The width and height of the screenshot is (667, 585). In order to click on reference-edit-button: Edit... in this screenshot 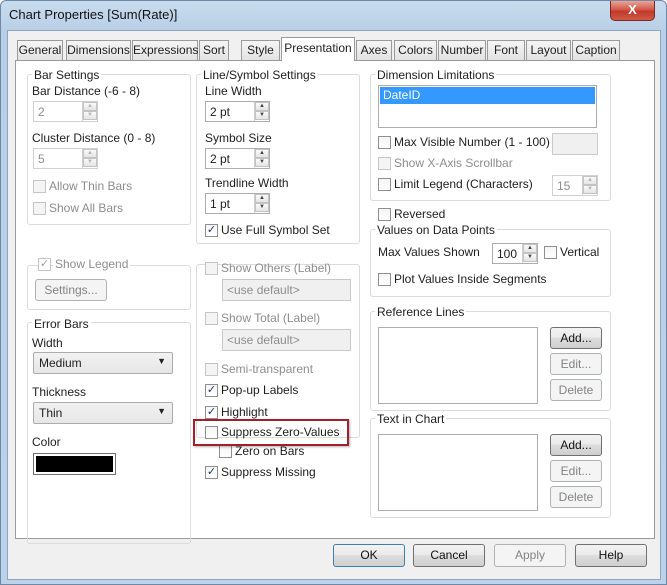, I will do `click(576, 364)`.